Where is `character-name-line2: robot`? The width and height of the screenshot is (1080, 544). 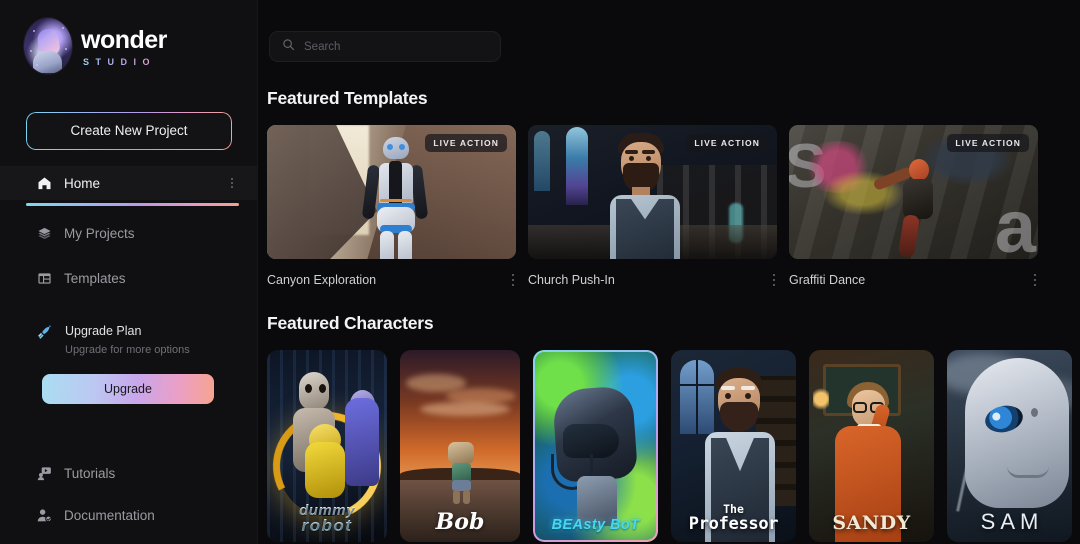
character-name-line2: robot is located at coordinates (327, 525).